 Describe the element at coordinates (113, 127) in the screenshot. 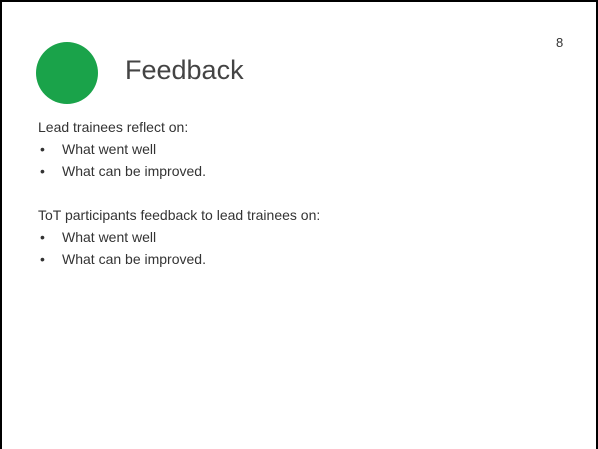

I see `section-heading: Lead trainees reflect on:` at that location.